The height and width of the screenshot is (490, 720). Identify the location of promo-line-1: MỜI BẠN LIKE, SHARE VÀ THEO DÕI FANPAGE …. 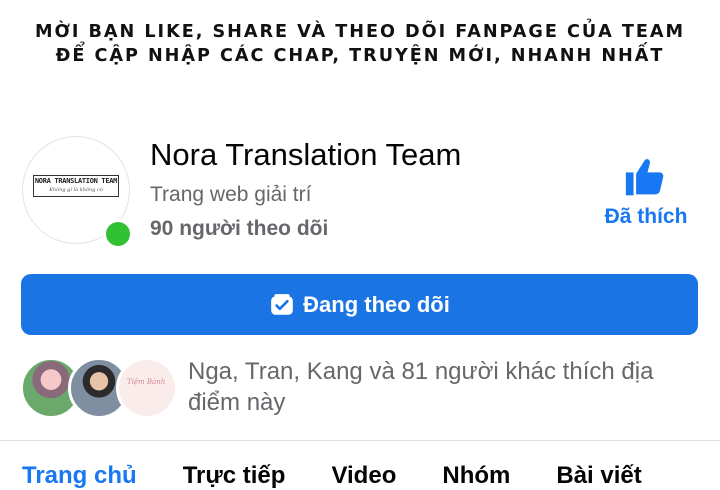
(360, 31).